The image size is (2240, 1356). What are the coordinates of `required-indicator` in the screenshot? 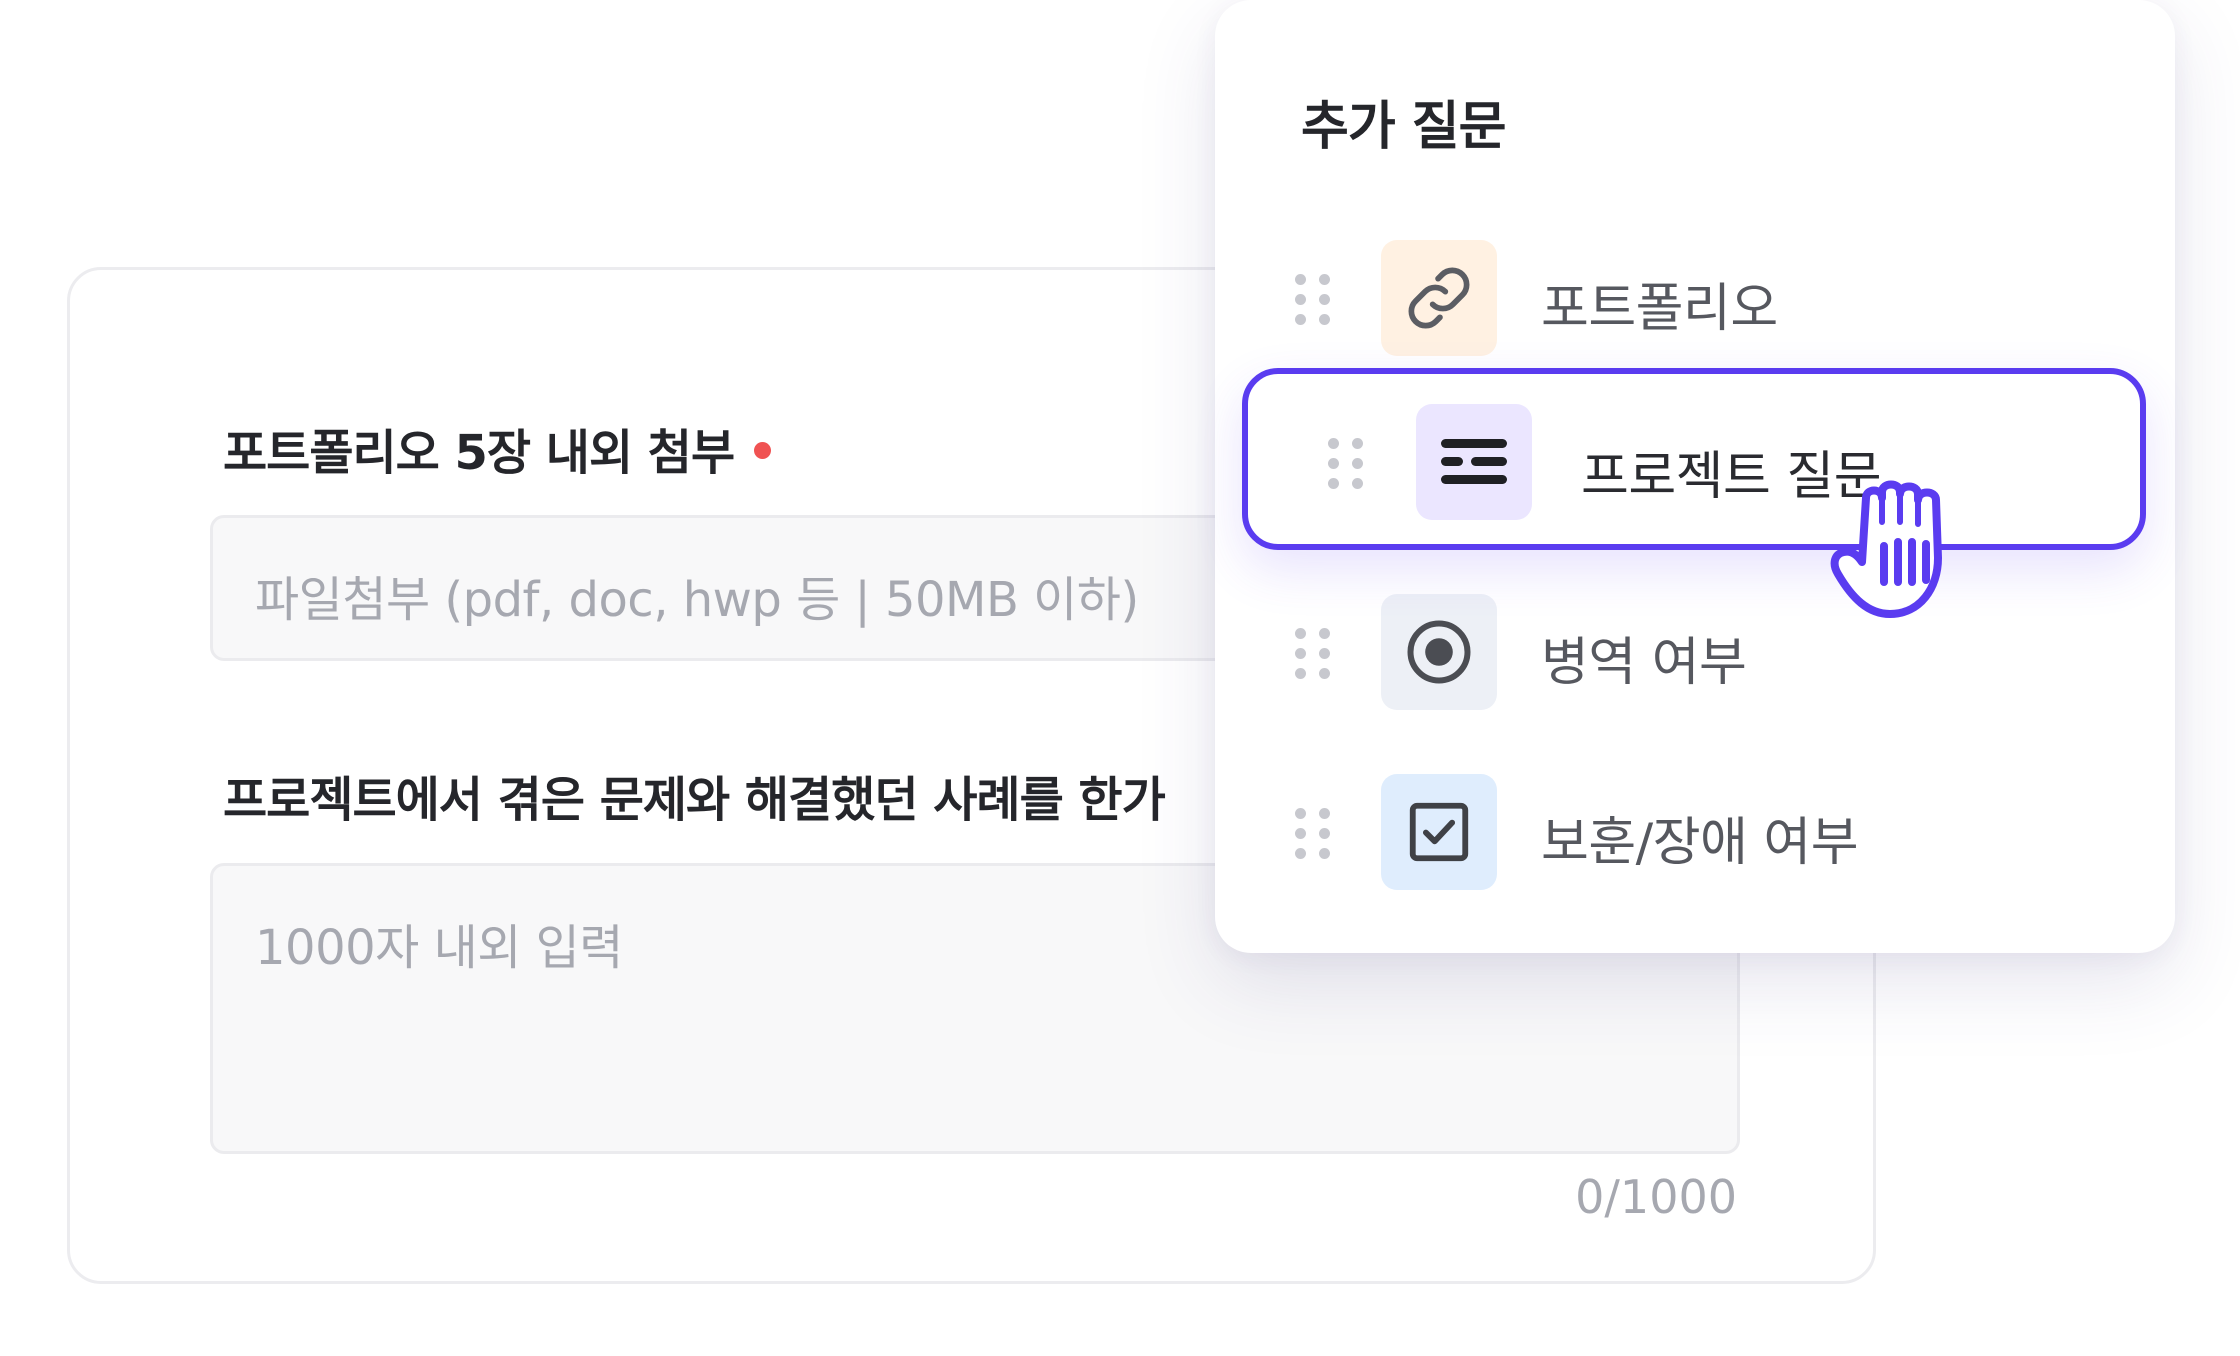 It's located at (763, 450).